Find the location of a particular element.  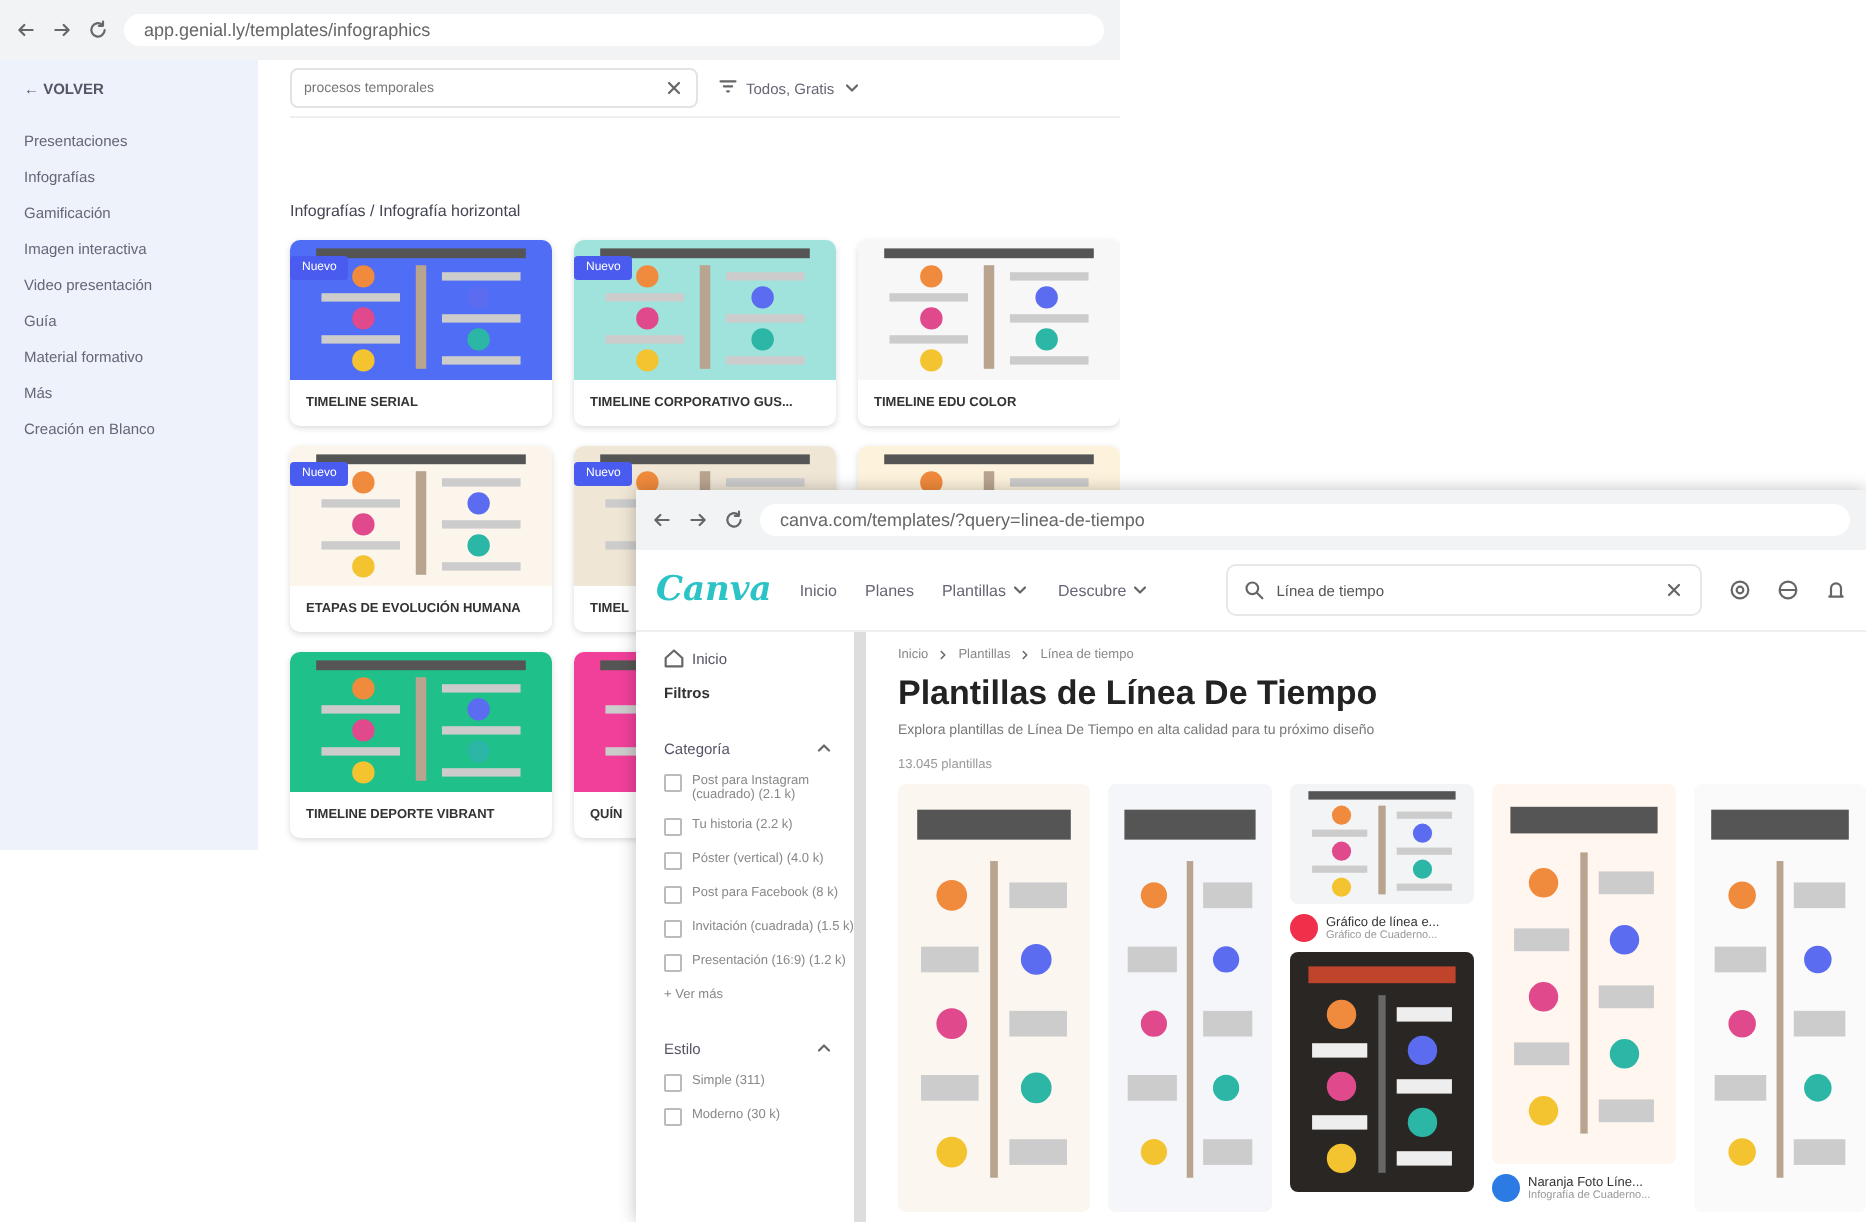

nav-item: Inicio is located at coordinates (818, 590).